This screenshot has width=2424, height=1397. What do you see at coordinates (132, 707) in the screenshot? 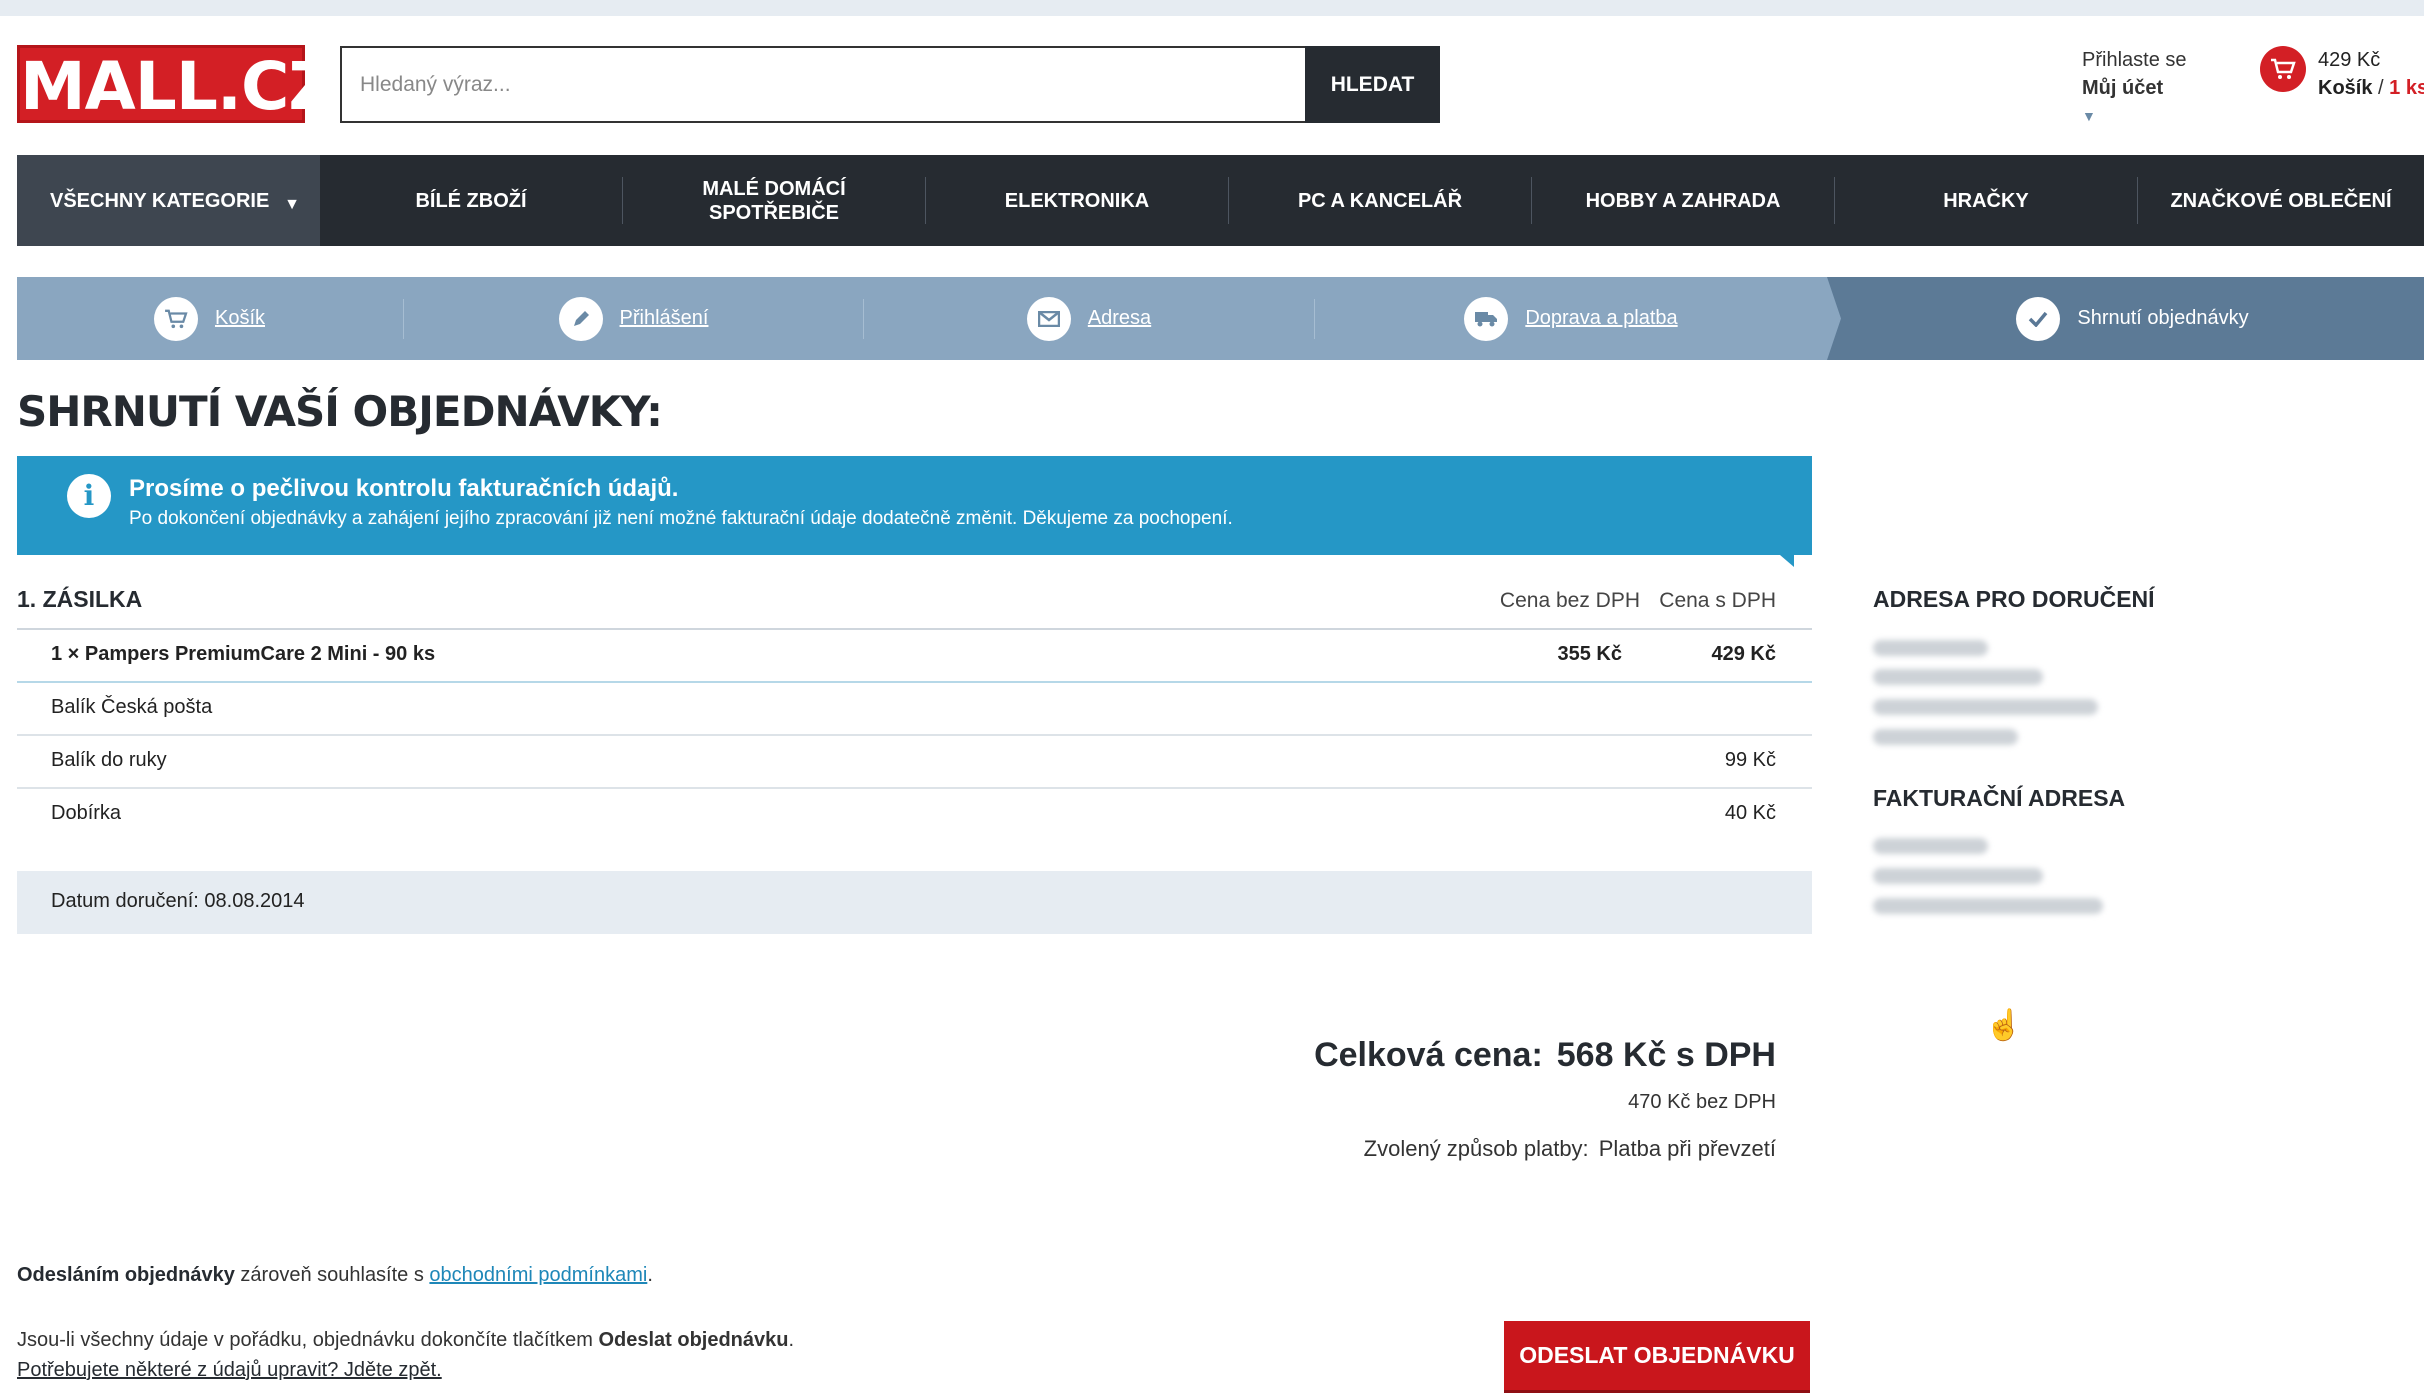
I see `row-name: Balík Česká pošta` at bounding box center [132, 707].